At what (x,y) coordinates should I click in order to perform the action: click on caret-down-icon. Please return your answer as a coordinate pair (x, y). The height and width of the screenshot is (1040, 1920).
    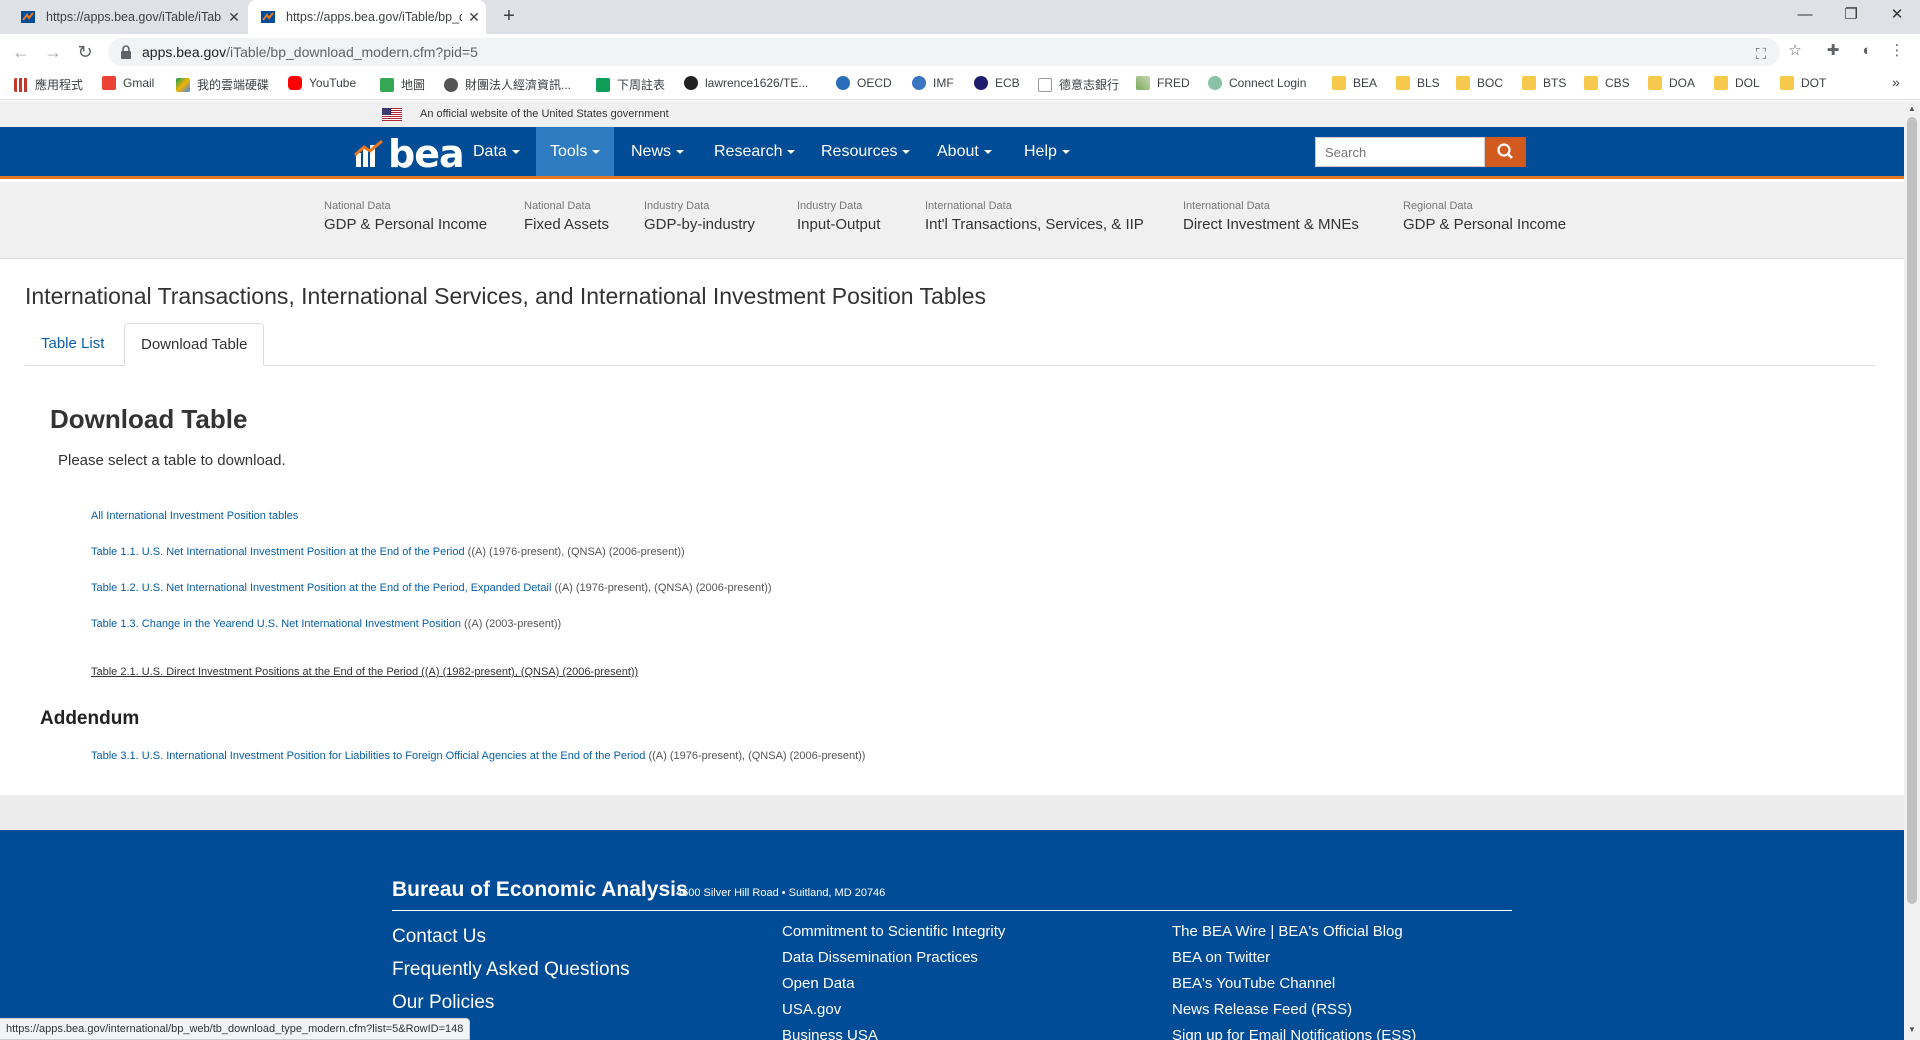
    Looking at the image, I should click on (596, 151).